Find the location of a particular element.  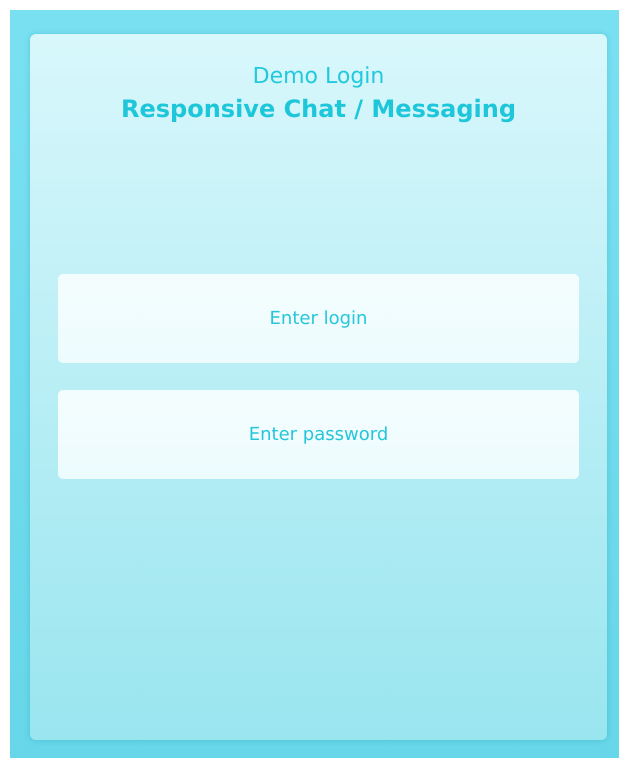

input-field: Enter password is located at coordinates (318, 435).